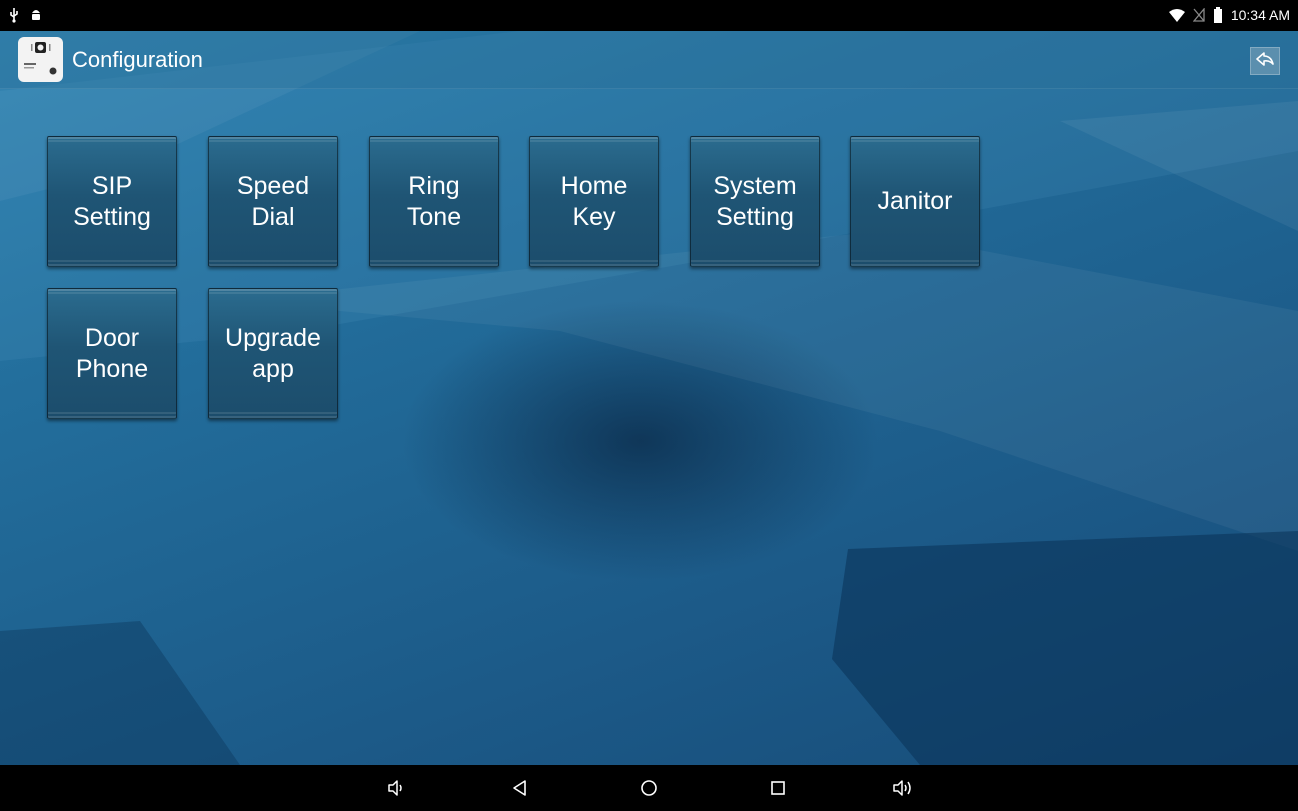 This screenshot has height=811, width=1298. What do you see at coordinates (112, 201) in the screenshot?
I see `sip-setting-button: SIP Setting` at bounding box center [112, 201].